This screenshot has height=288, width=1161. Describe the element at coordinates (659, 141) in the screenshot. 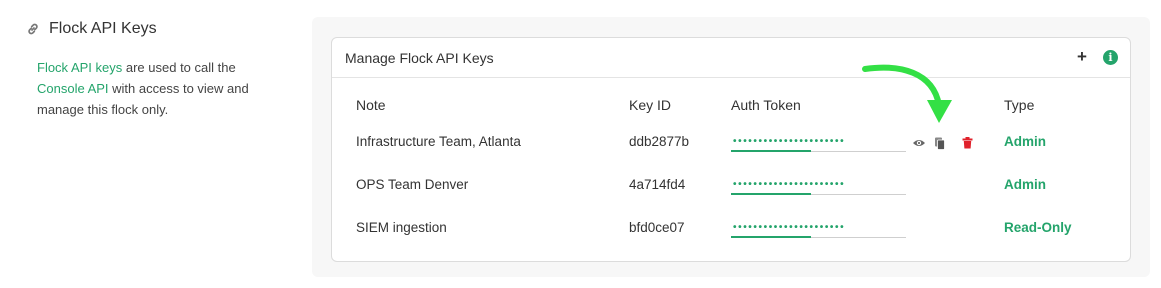

I see `row-key-id: ddb2877b` at that location.